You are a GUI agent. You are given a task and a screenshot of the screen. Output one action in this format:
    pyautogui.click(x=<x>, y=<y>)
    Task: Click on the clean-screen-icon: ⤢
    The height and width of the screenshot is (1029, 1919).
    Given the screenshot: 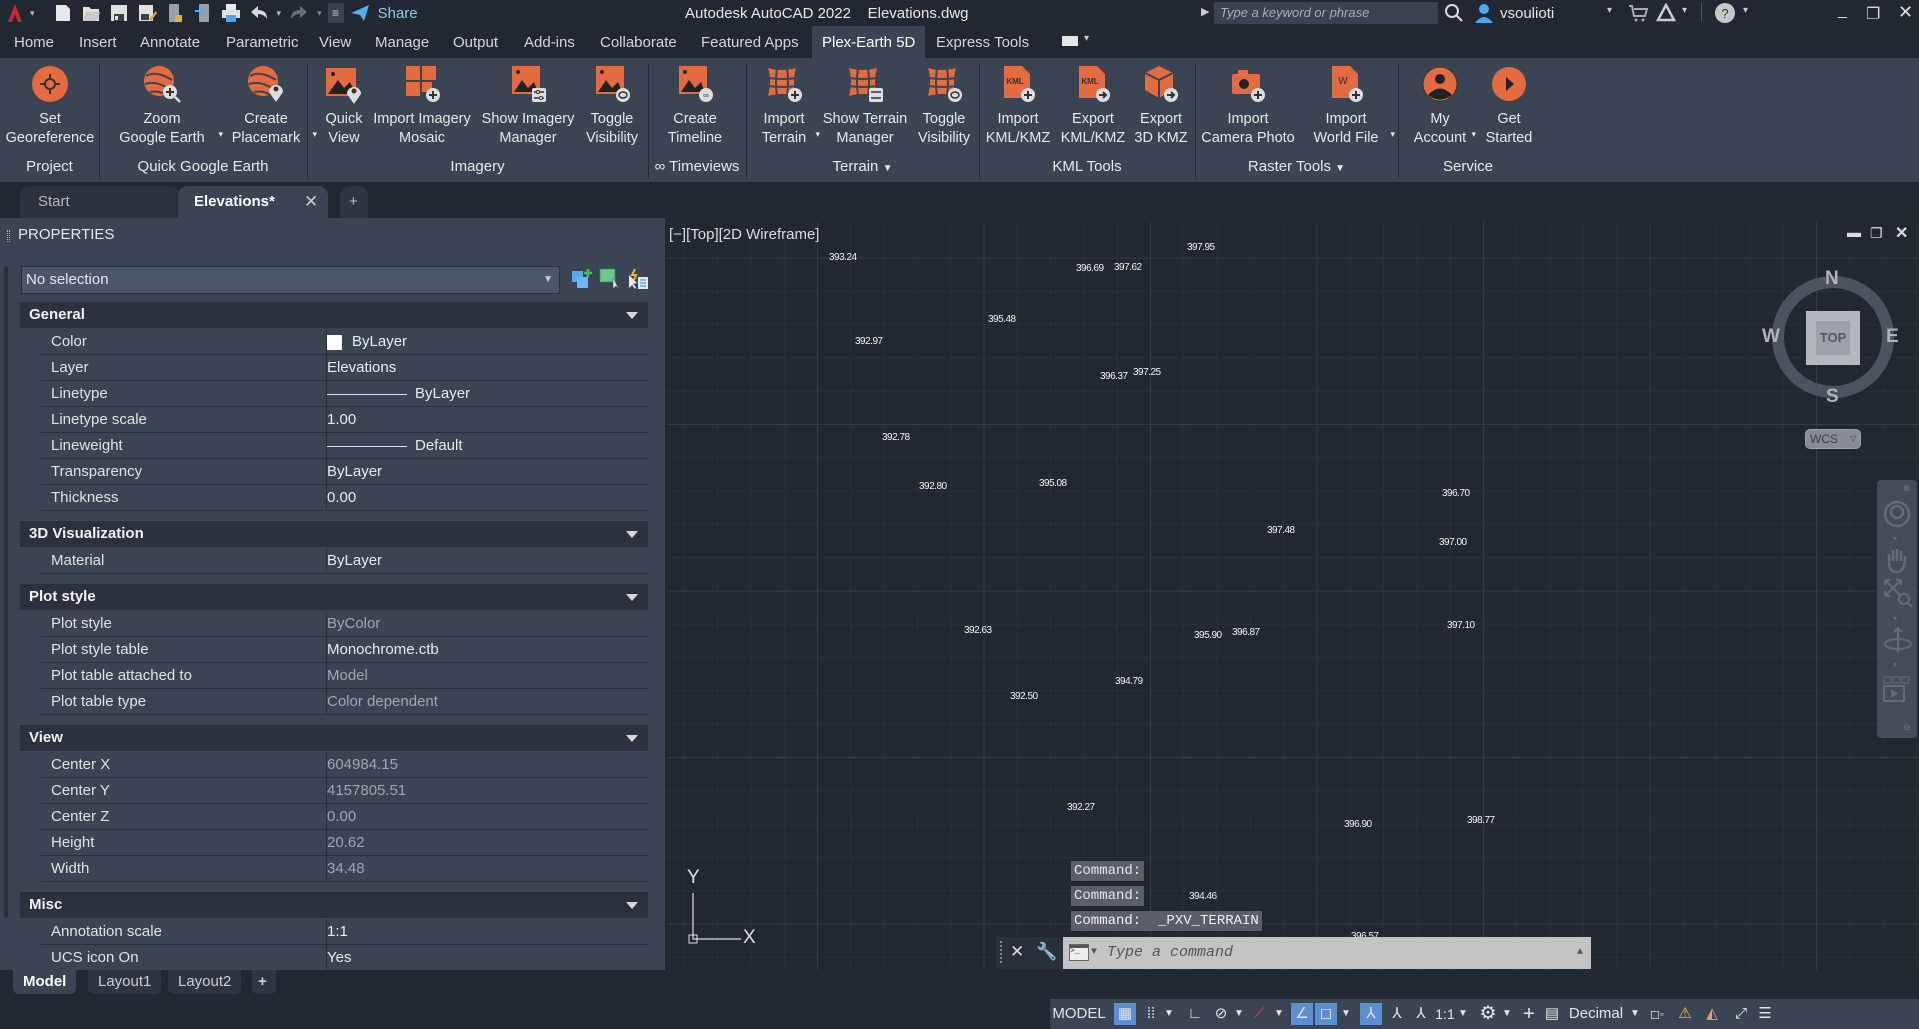 What is the action you would take?
    pyautogui.click(x=1741, y=1014)
    